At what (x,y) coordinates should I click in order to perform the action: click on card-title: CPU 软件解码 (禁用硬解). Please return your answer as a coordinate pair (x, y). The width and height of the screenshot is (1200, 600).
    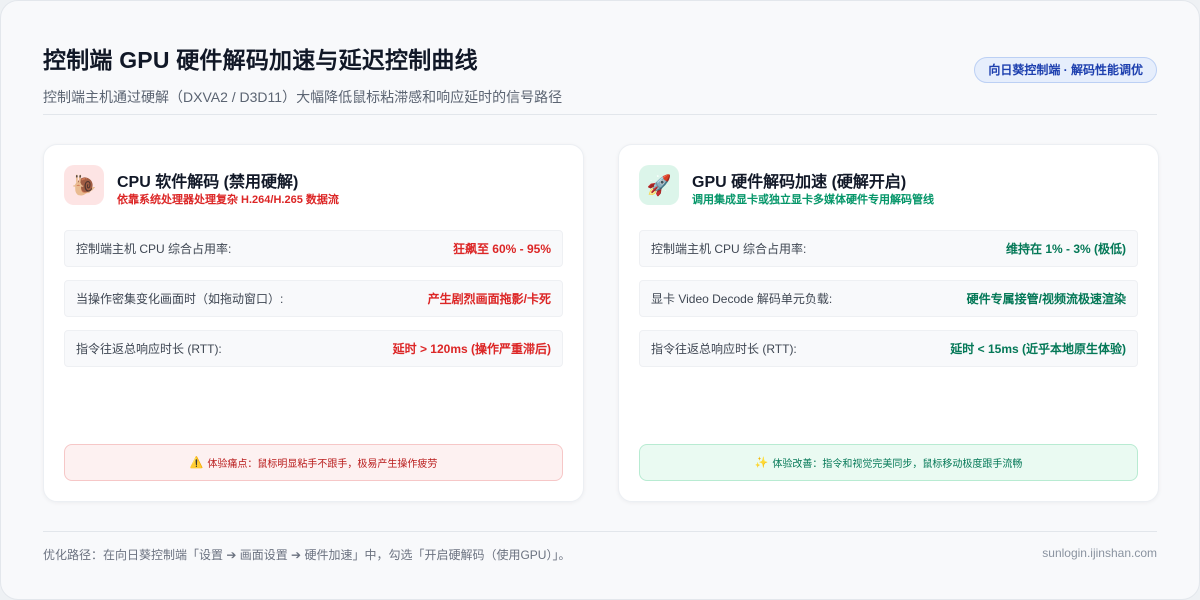
    Looking at the image, I should click on (208, 182).